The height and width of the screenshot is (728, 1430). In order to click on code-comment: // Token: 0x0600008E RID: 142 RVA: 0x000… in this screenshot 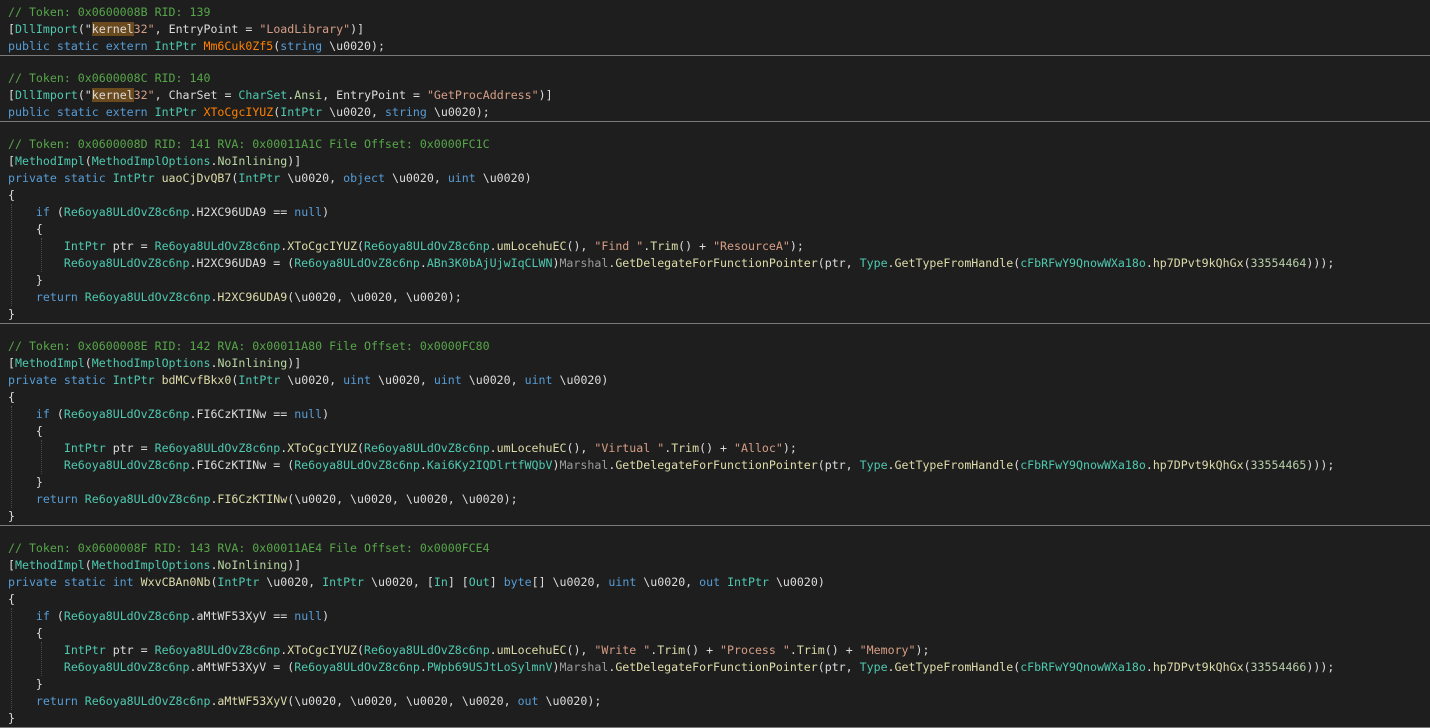, I will do `click(249, 346)`.